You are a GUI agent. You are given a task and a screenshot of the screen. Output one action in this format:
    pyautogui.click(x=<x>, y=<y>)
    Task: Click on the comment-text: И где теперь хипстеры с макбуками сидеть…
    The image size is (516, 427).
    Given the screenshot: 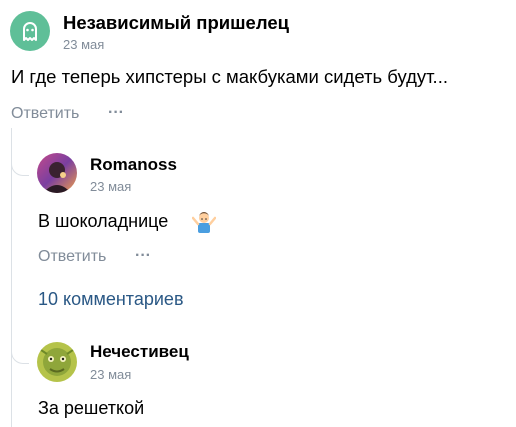 What is the action you would take?
    pyautogui.click(x=229, y=76)
    